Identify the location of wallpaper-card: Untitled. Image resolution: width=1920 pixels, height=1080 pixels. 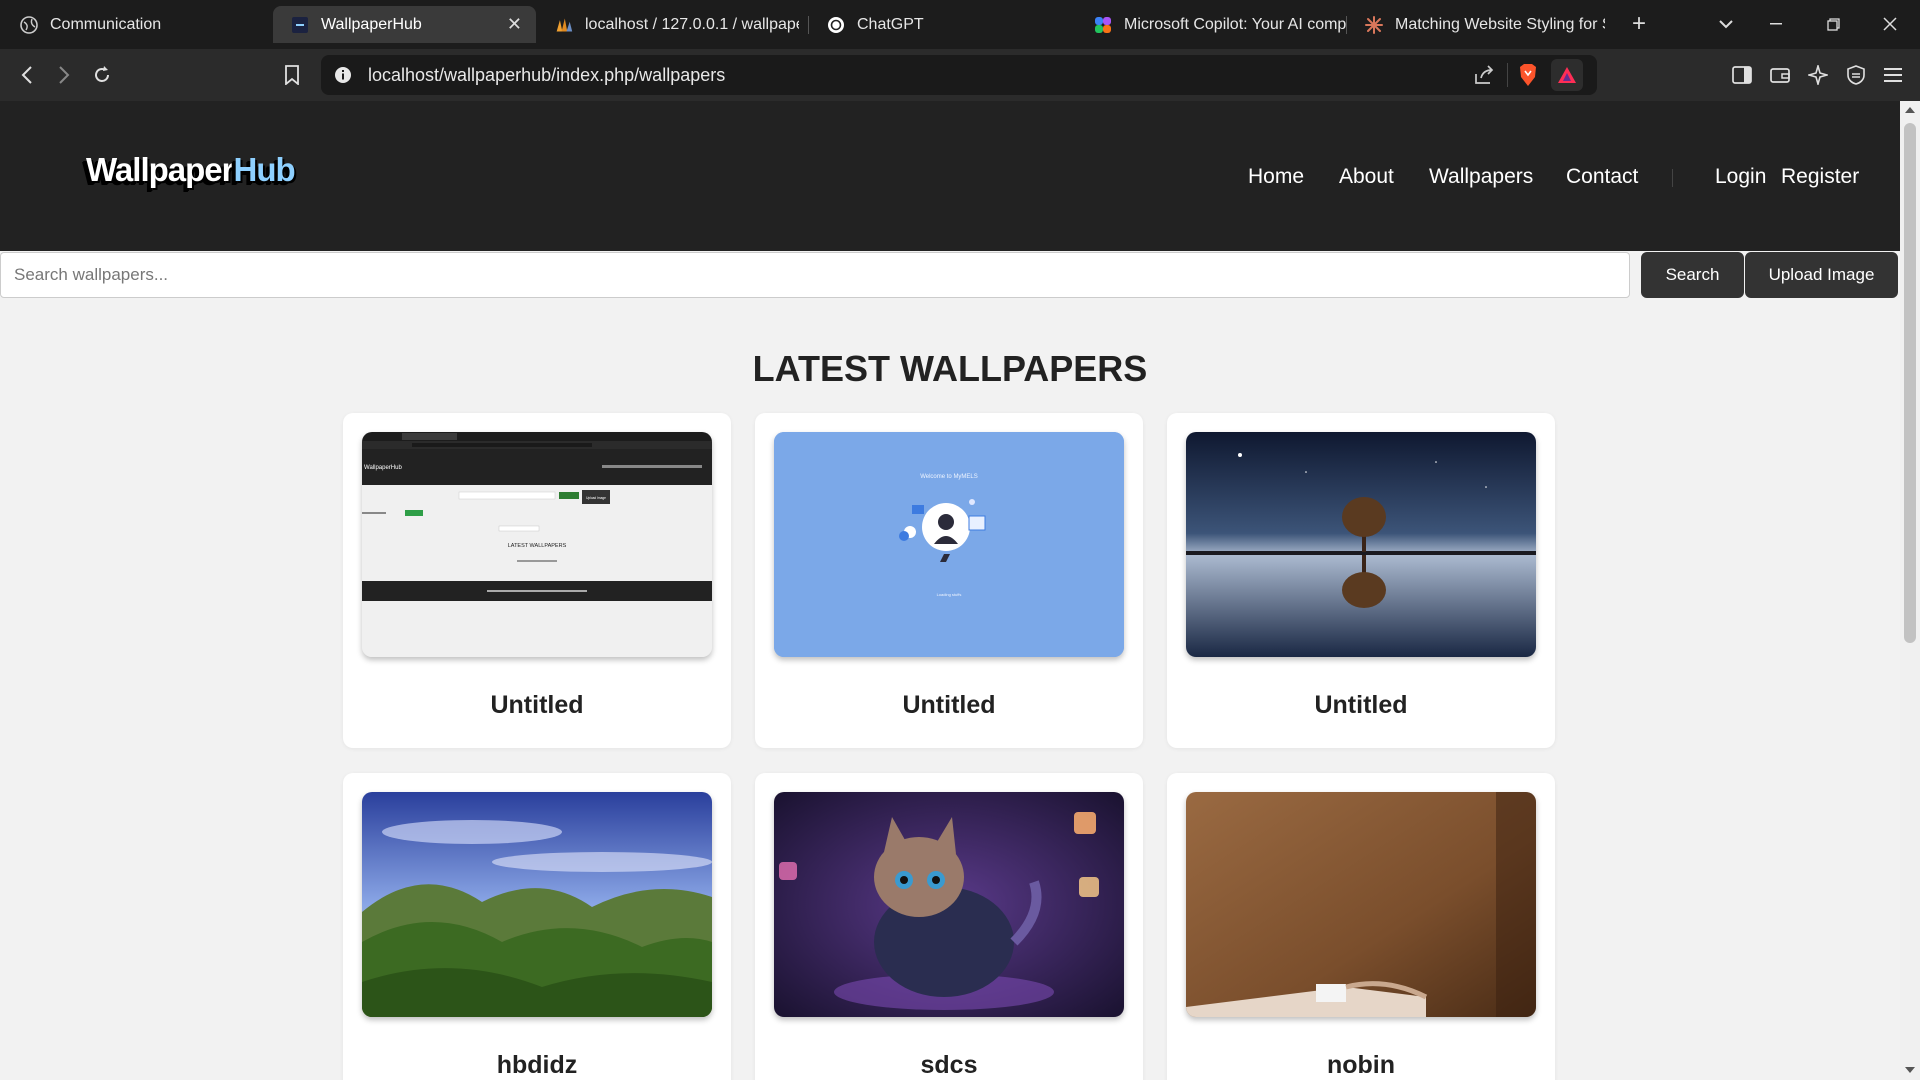
(1361, 580).